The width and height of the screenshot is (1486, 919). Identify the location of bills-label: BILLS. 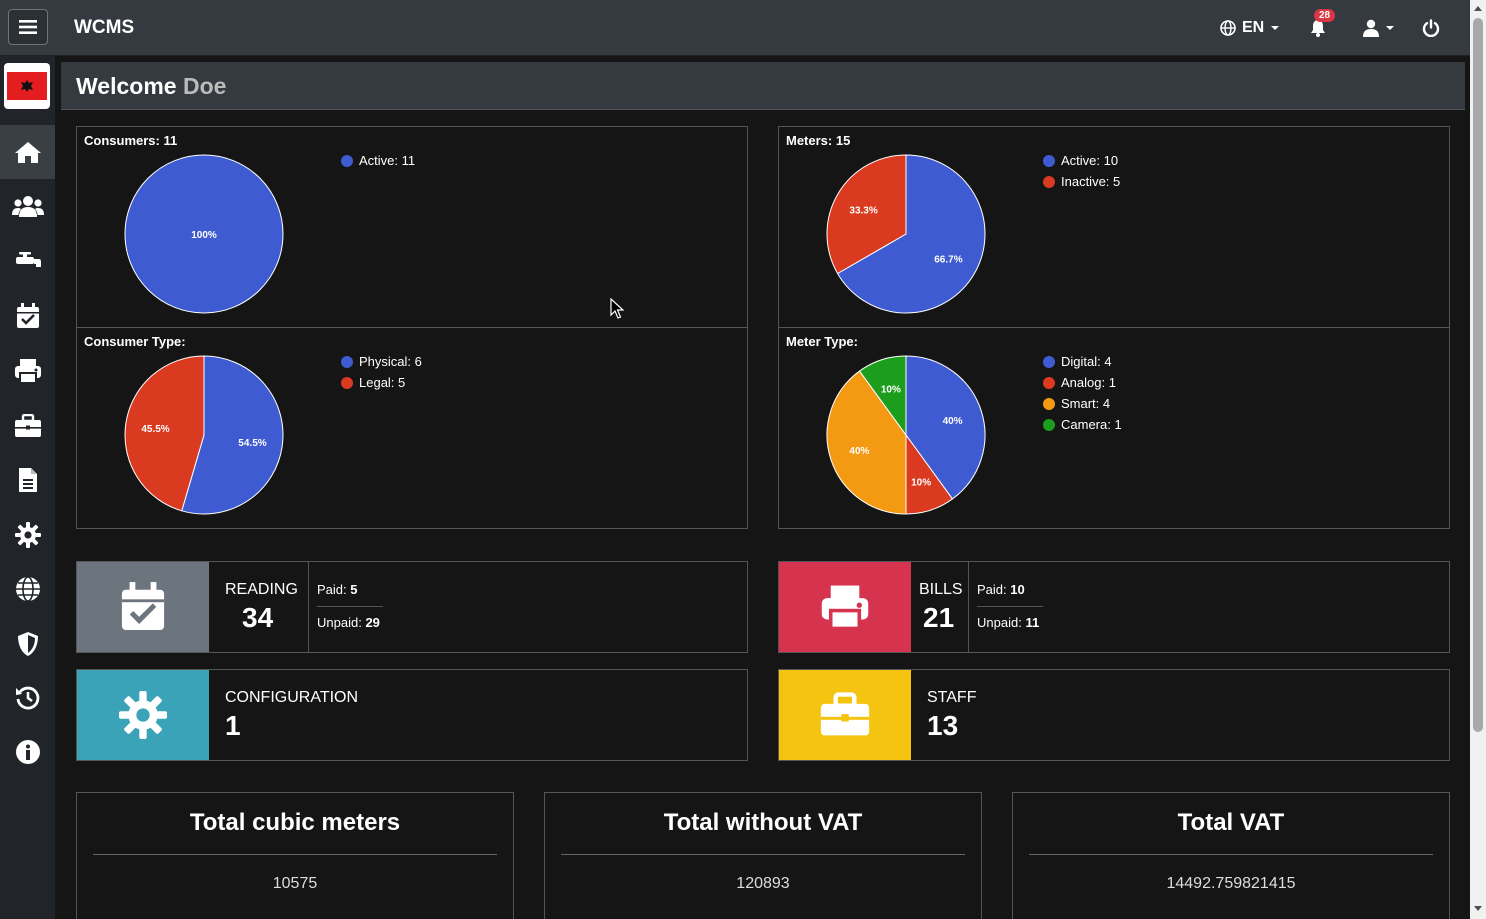
(941, 589).